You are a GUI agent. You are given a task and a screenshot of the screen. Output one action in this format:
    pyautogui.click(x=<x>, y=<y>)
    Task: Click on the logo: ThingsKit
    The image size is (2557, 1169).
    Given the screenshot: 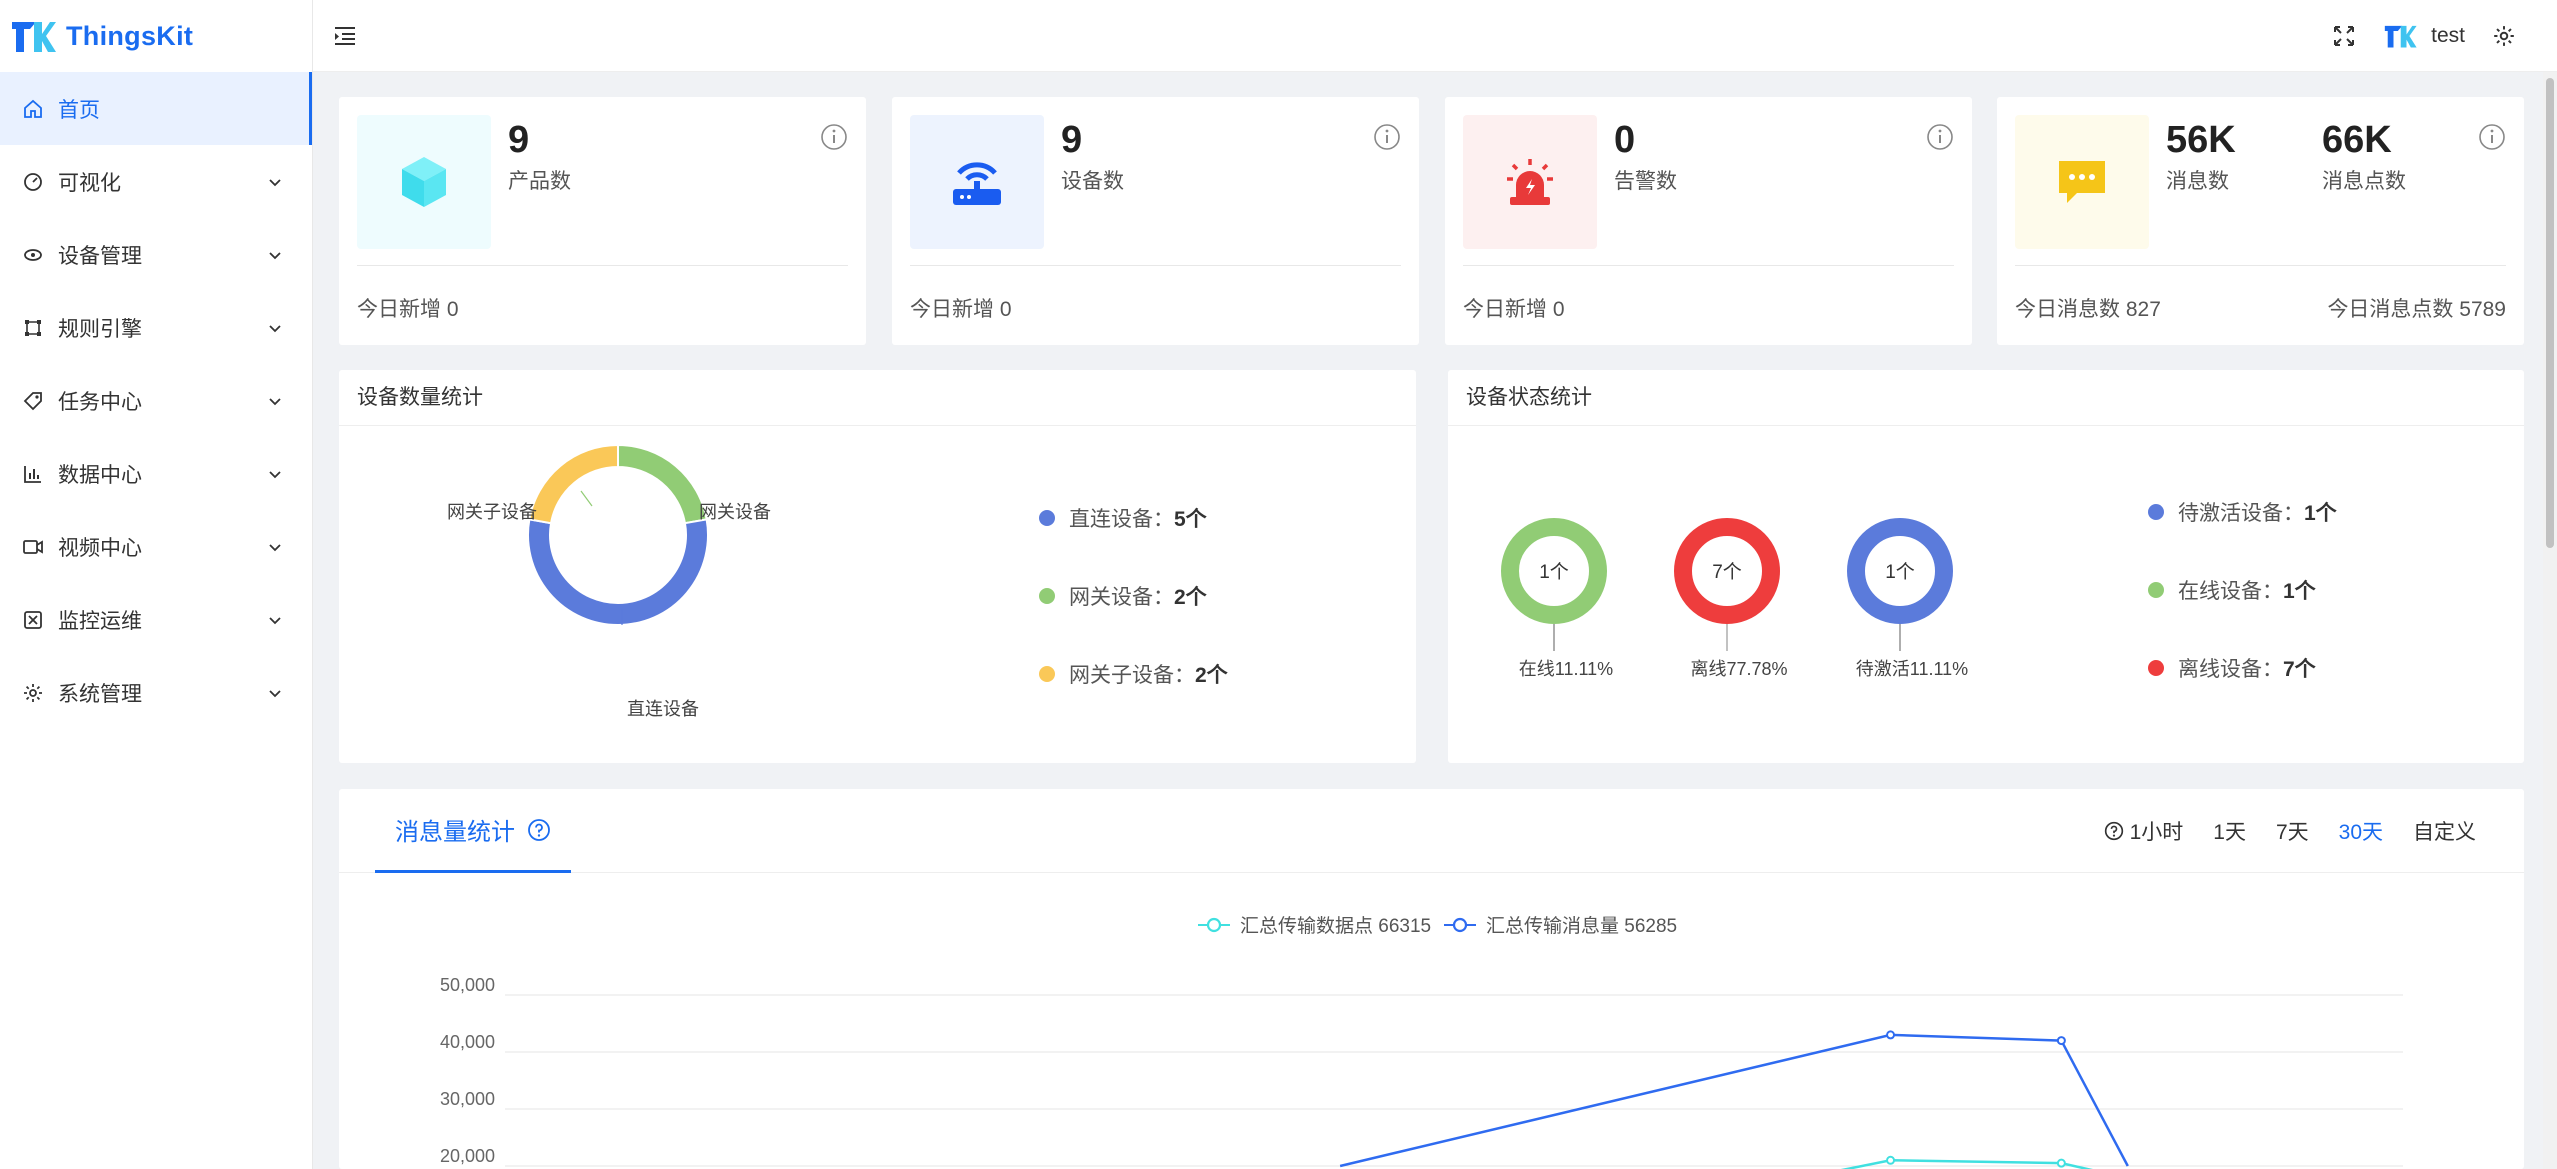 What is the action you would take?
    pyautogui.click(x=156, y=36)
    